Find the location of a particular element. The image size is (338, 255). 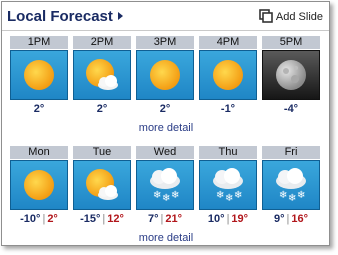

daily-item: Fri ❄ ❄ ❄ 9° | 16° is located at coordinates (291, 185).